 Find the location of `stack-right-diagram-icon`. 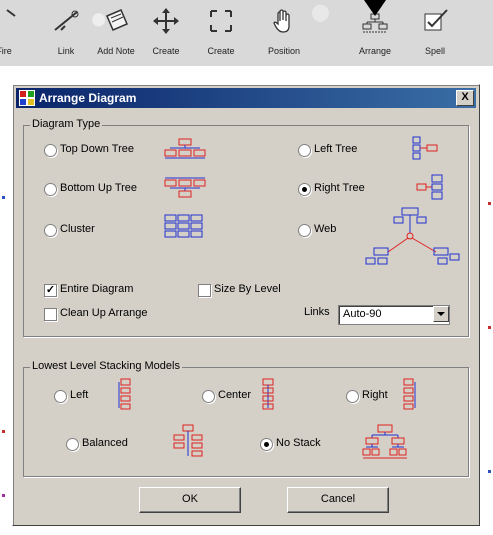

stack-right-diagram-icon is located at coordinates (409, 394).